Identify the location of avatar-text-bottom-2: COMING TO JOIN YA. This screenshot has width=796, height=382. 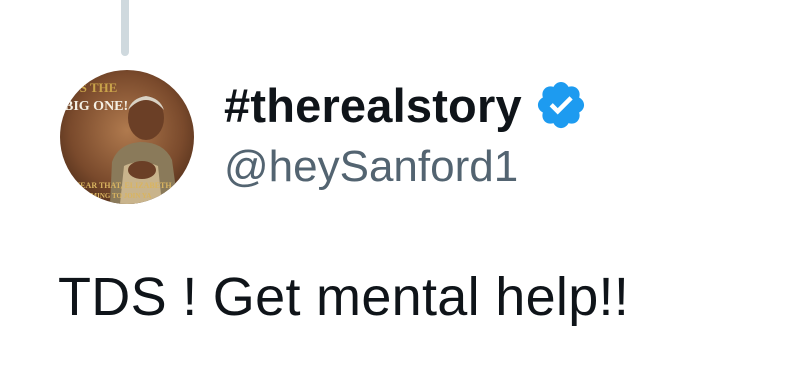
(115, 196).